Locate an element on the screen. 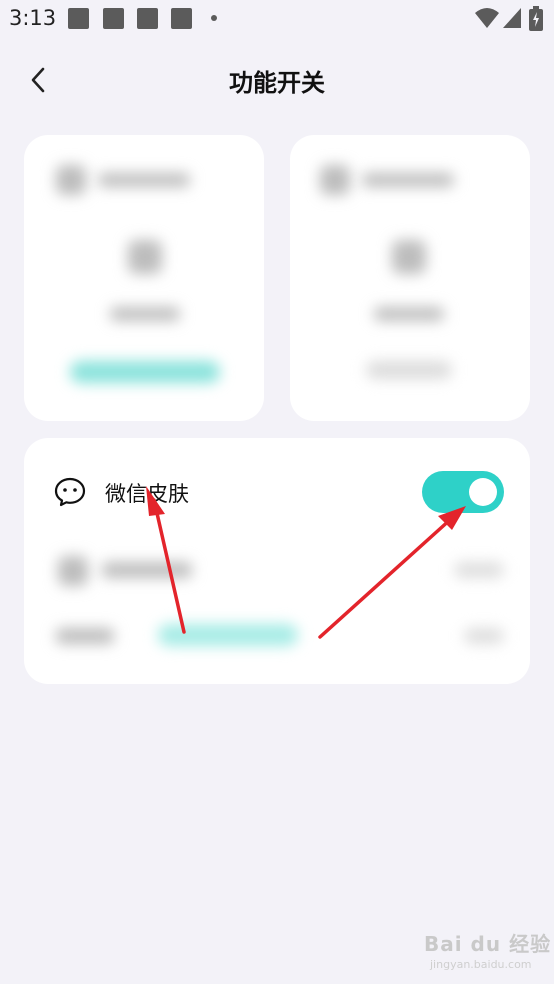  more-notifications-dot is located at coordinates (214, 18).